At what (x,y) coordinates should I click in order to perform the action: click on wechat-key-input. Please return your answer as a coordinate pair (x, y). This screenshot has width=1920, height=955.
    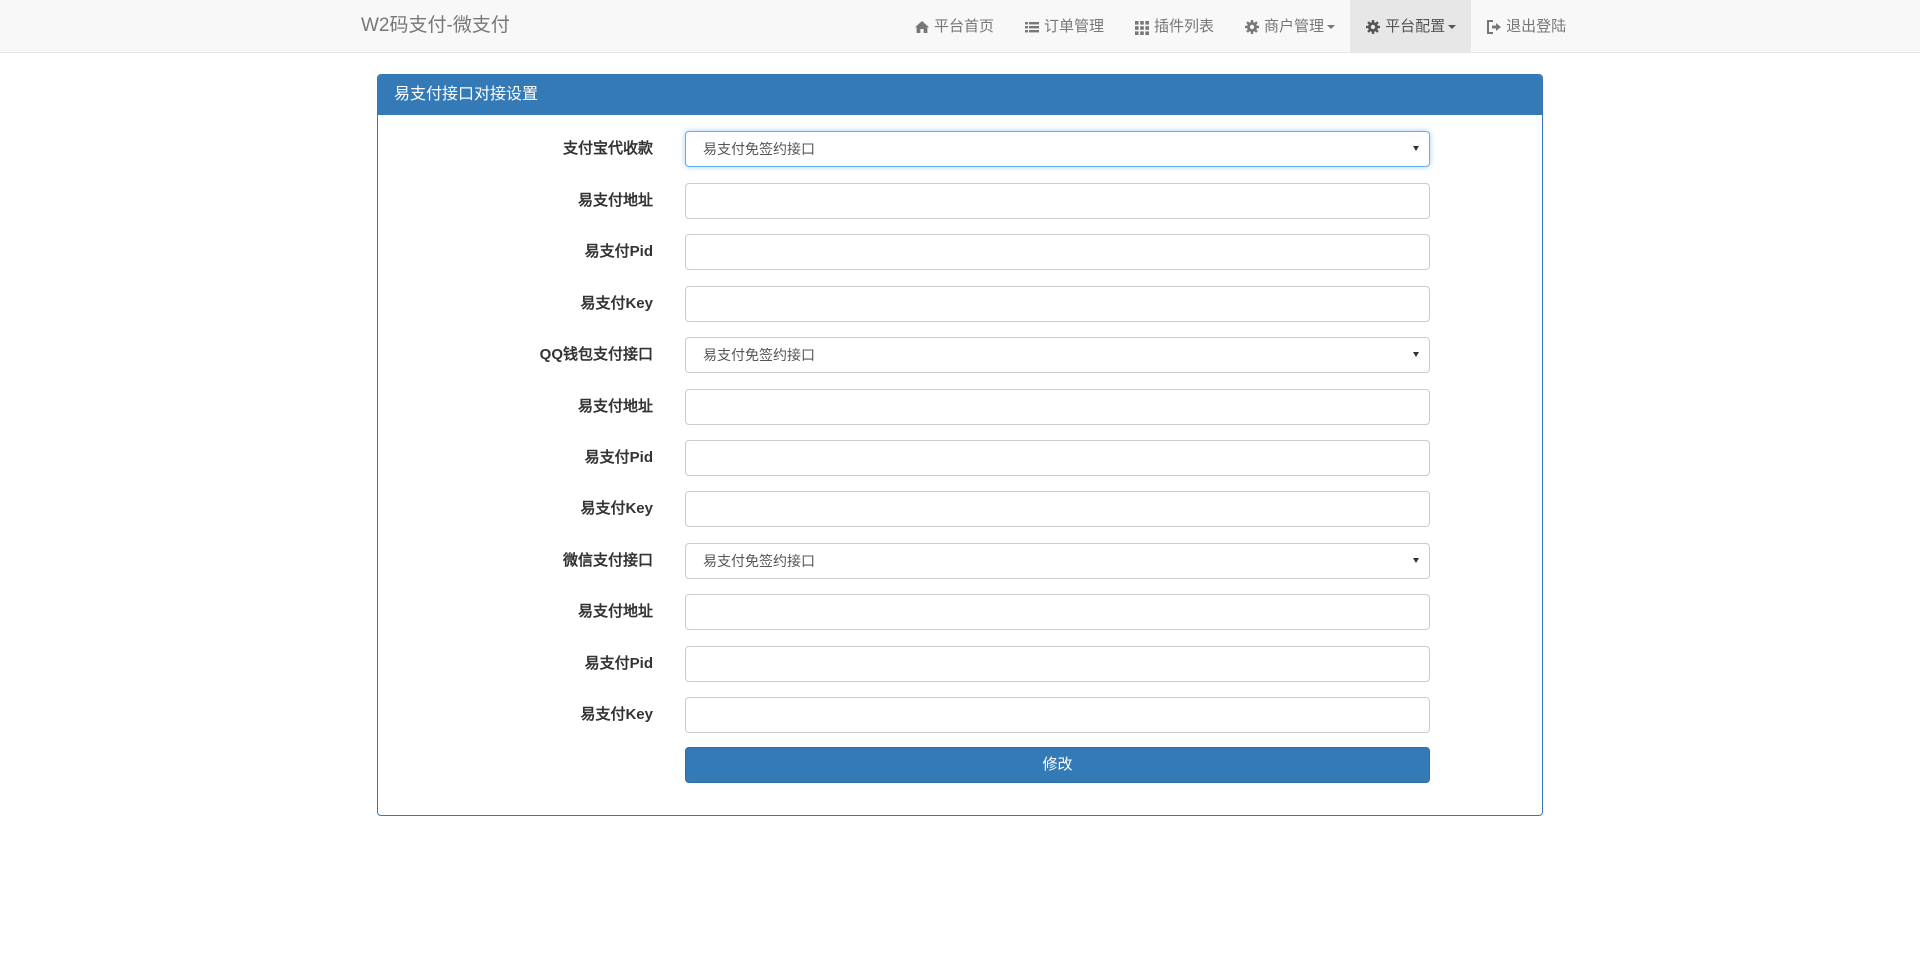
    Looking at the image, I should click on (1057, 715).